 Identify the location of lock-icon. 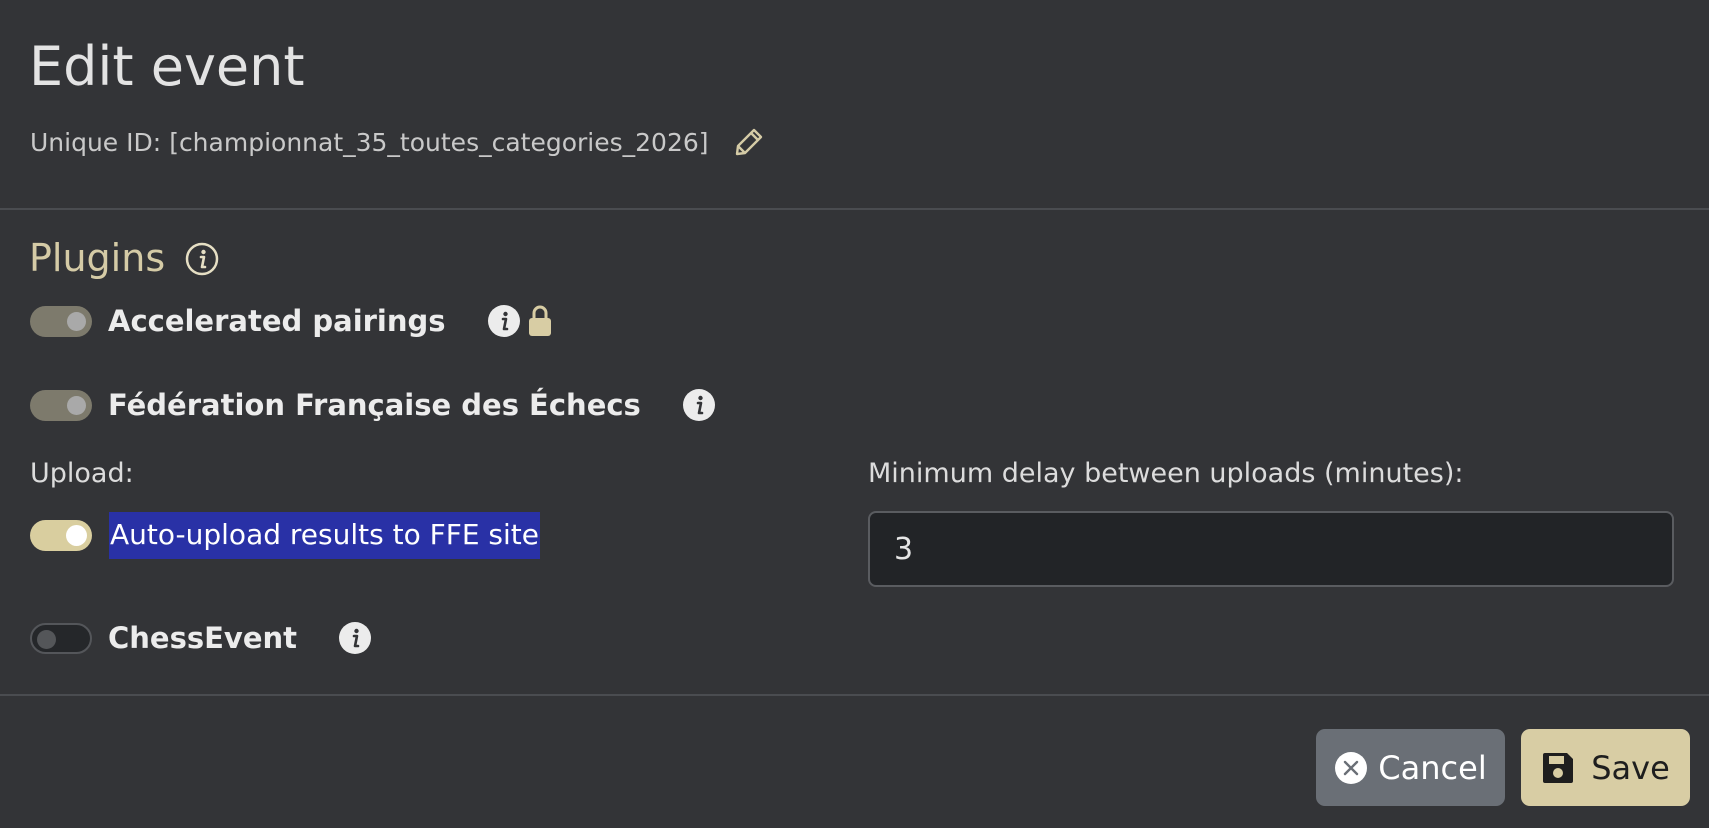
(540, 321).